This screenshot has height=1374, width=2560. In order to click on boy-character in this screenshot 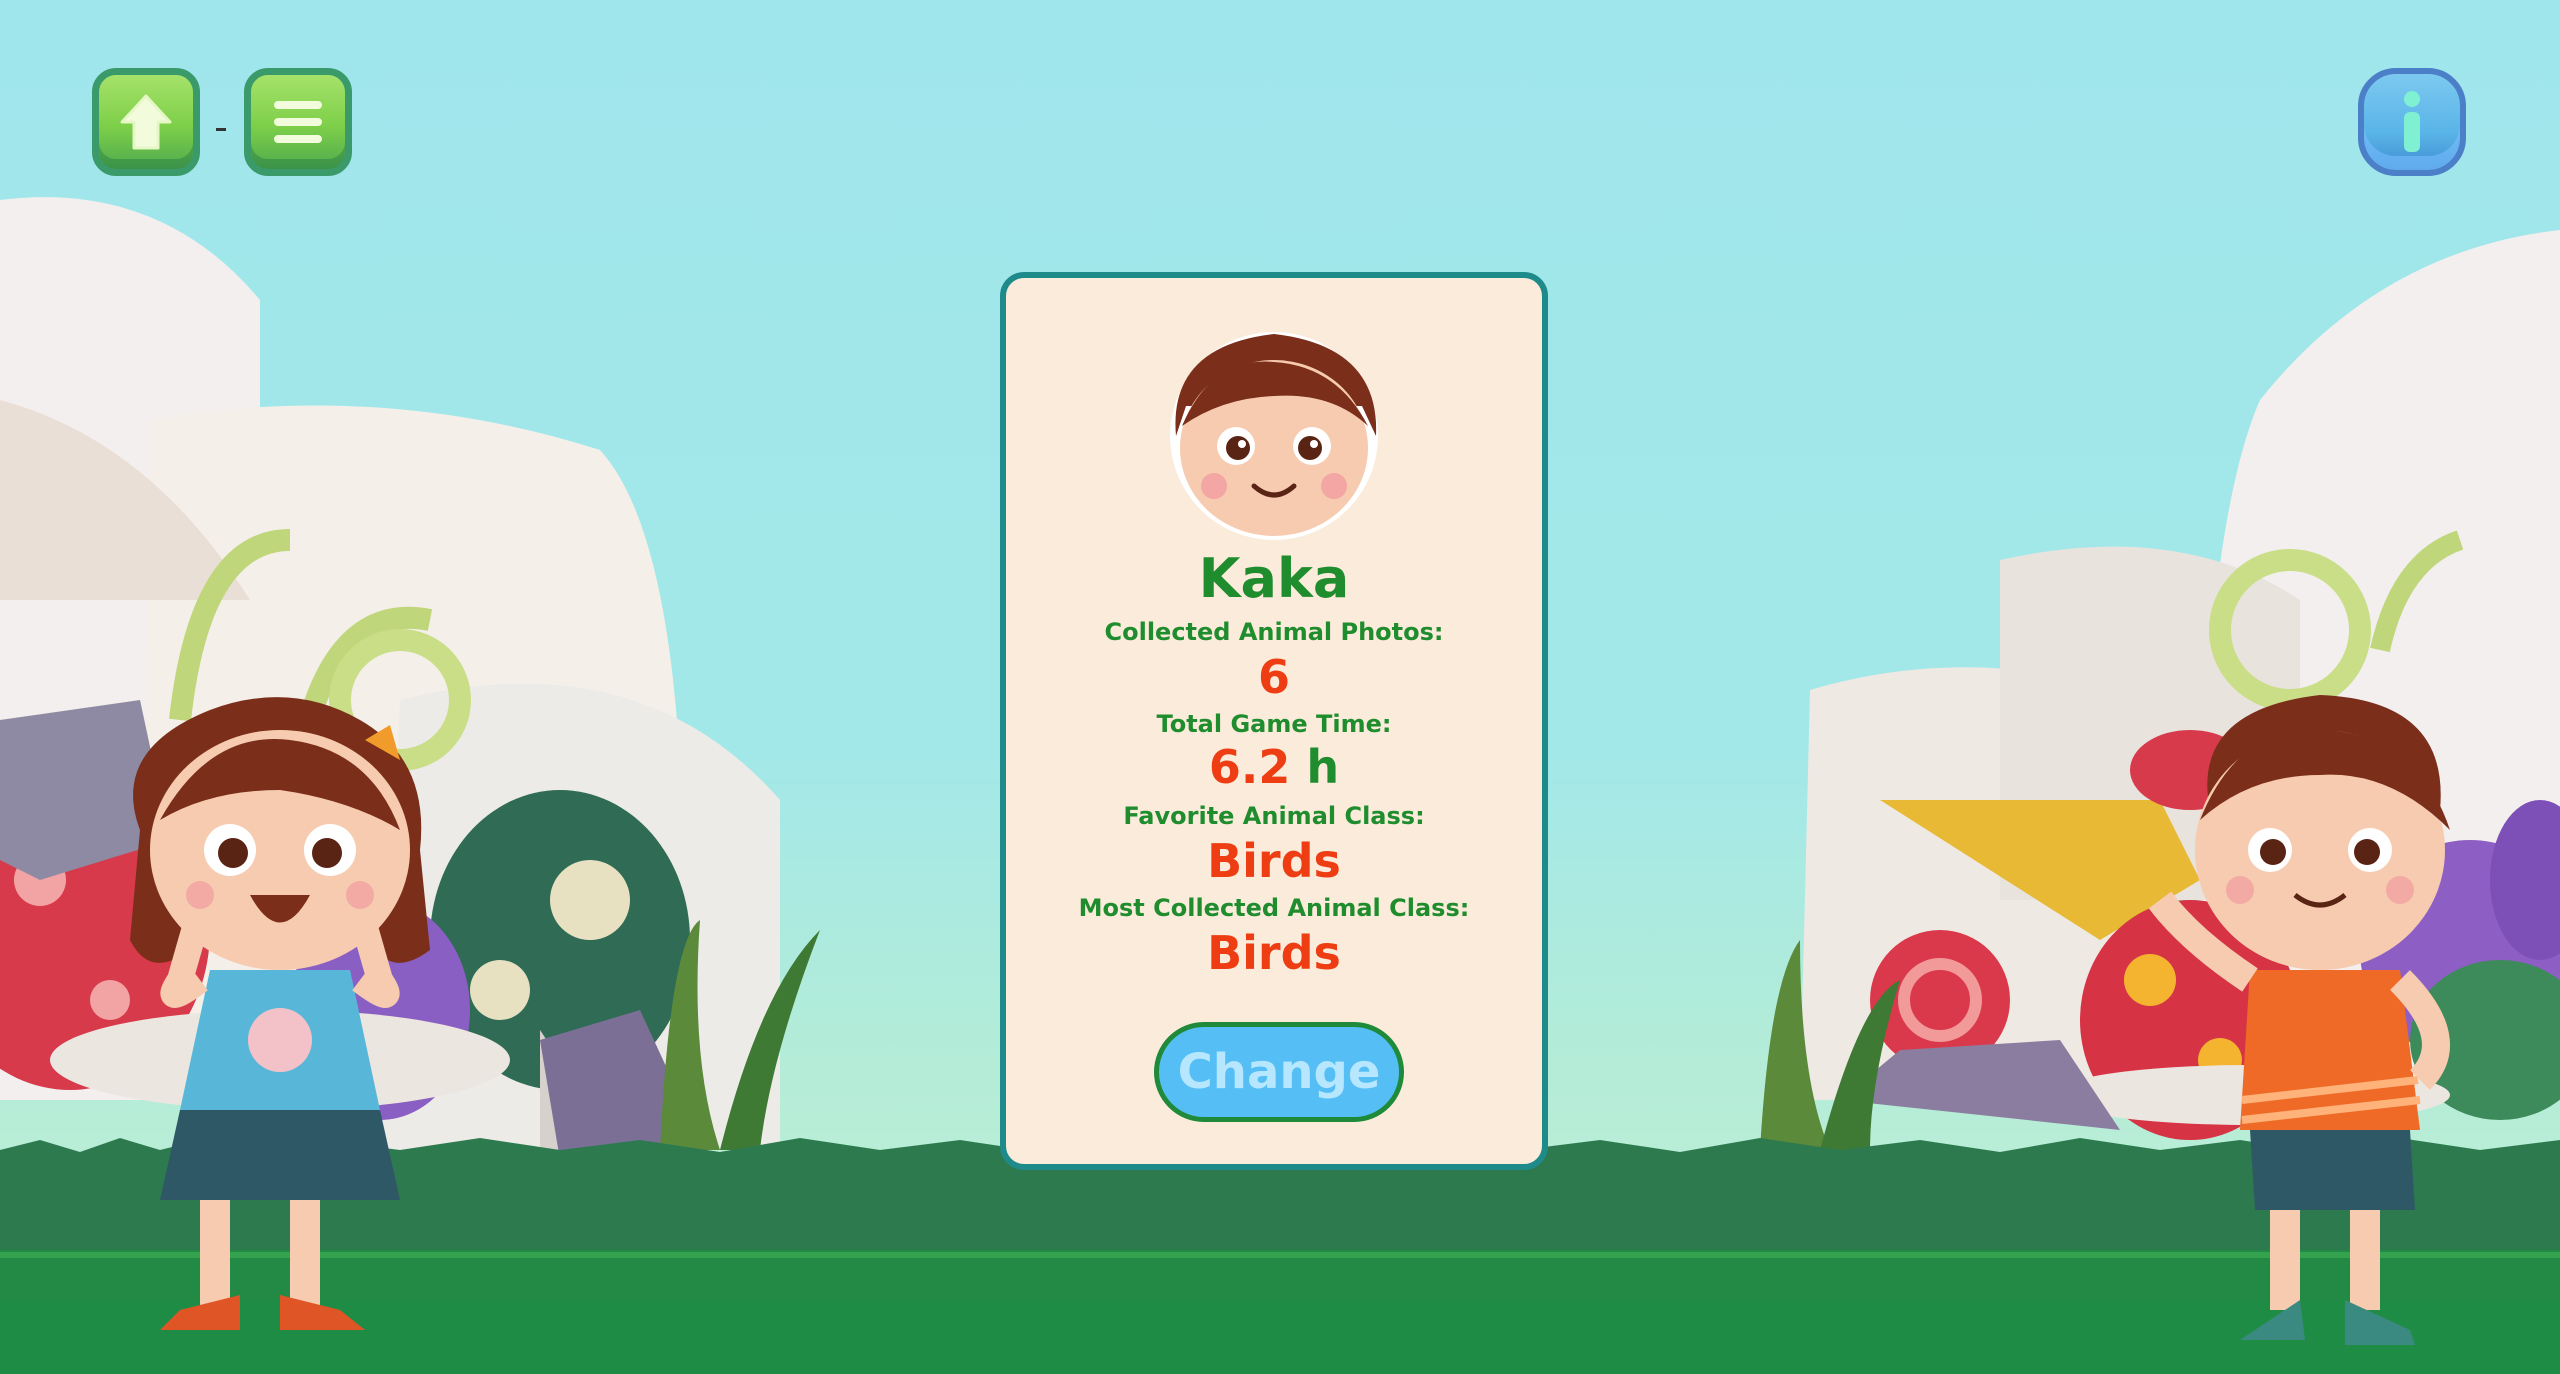, I will do `click(2299, 1020)`.